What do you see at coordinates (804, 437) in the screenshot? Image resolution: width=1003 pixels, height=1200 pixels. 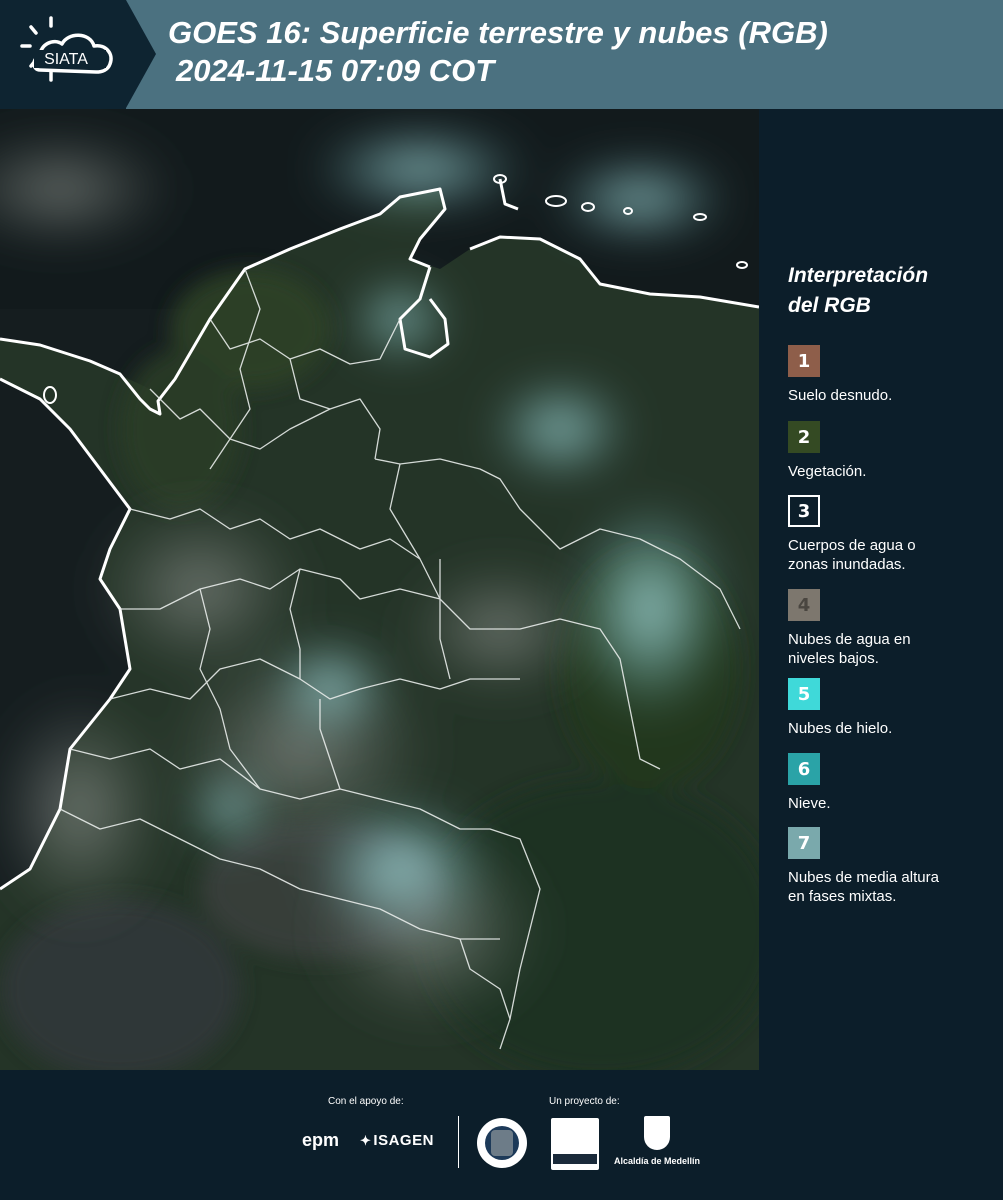 I see `legend-swatch: 2` at bounding box center [804, 437].